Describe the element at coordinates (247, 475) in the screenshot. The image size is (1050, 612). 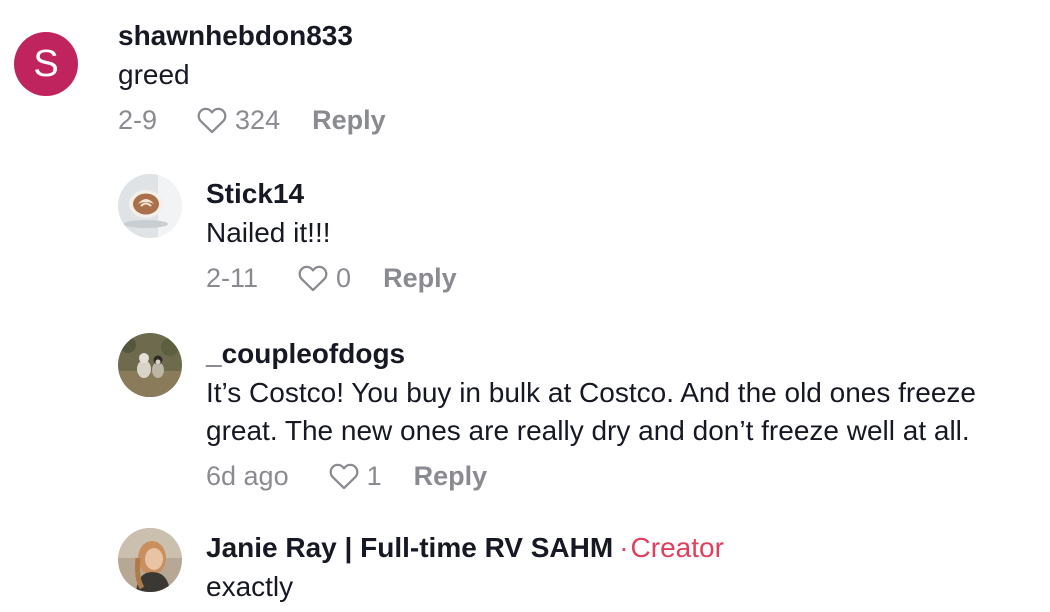
I see `comment-date: 6d ago` at that location.